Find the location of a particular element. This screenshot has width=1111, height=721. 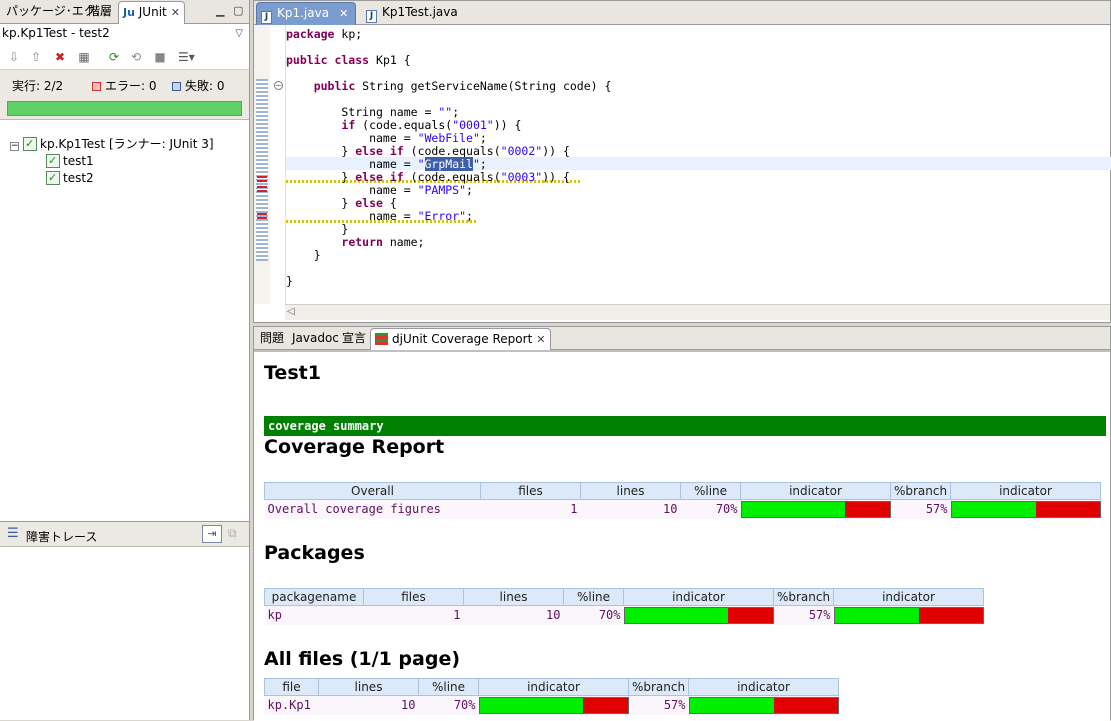

left-tabbar: パッケージ･エク... 階層 Ju JUnit ✕ ▁ ▢ is located at coordinates (124, 12).